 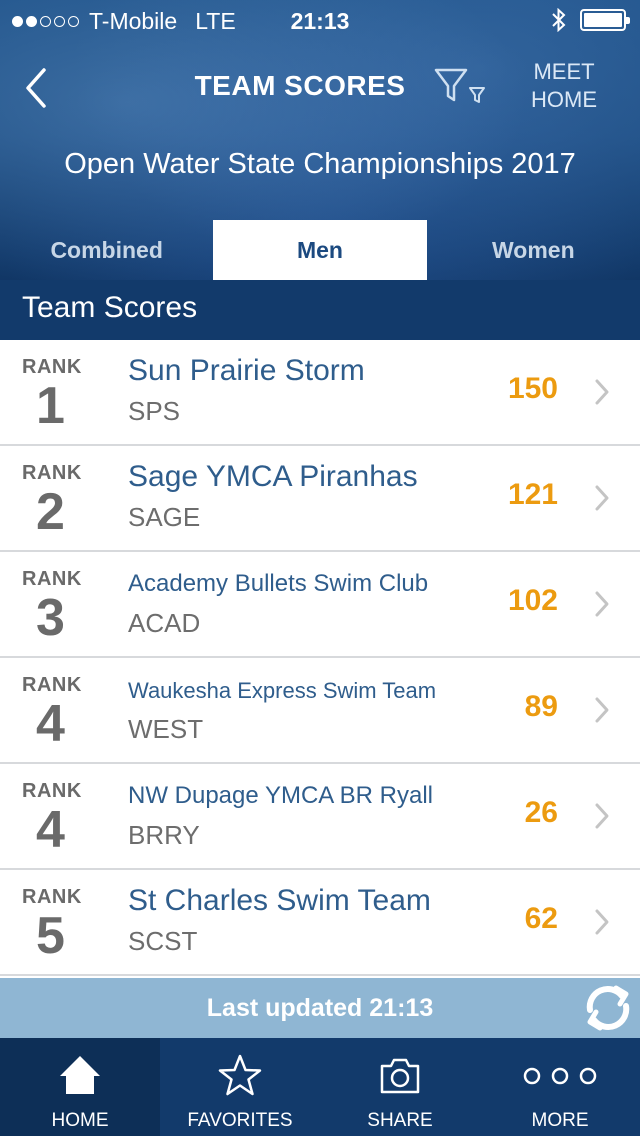 I want to click on refresh-icon, so click(x=608, y=1008).